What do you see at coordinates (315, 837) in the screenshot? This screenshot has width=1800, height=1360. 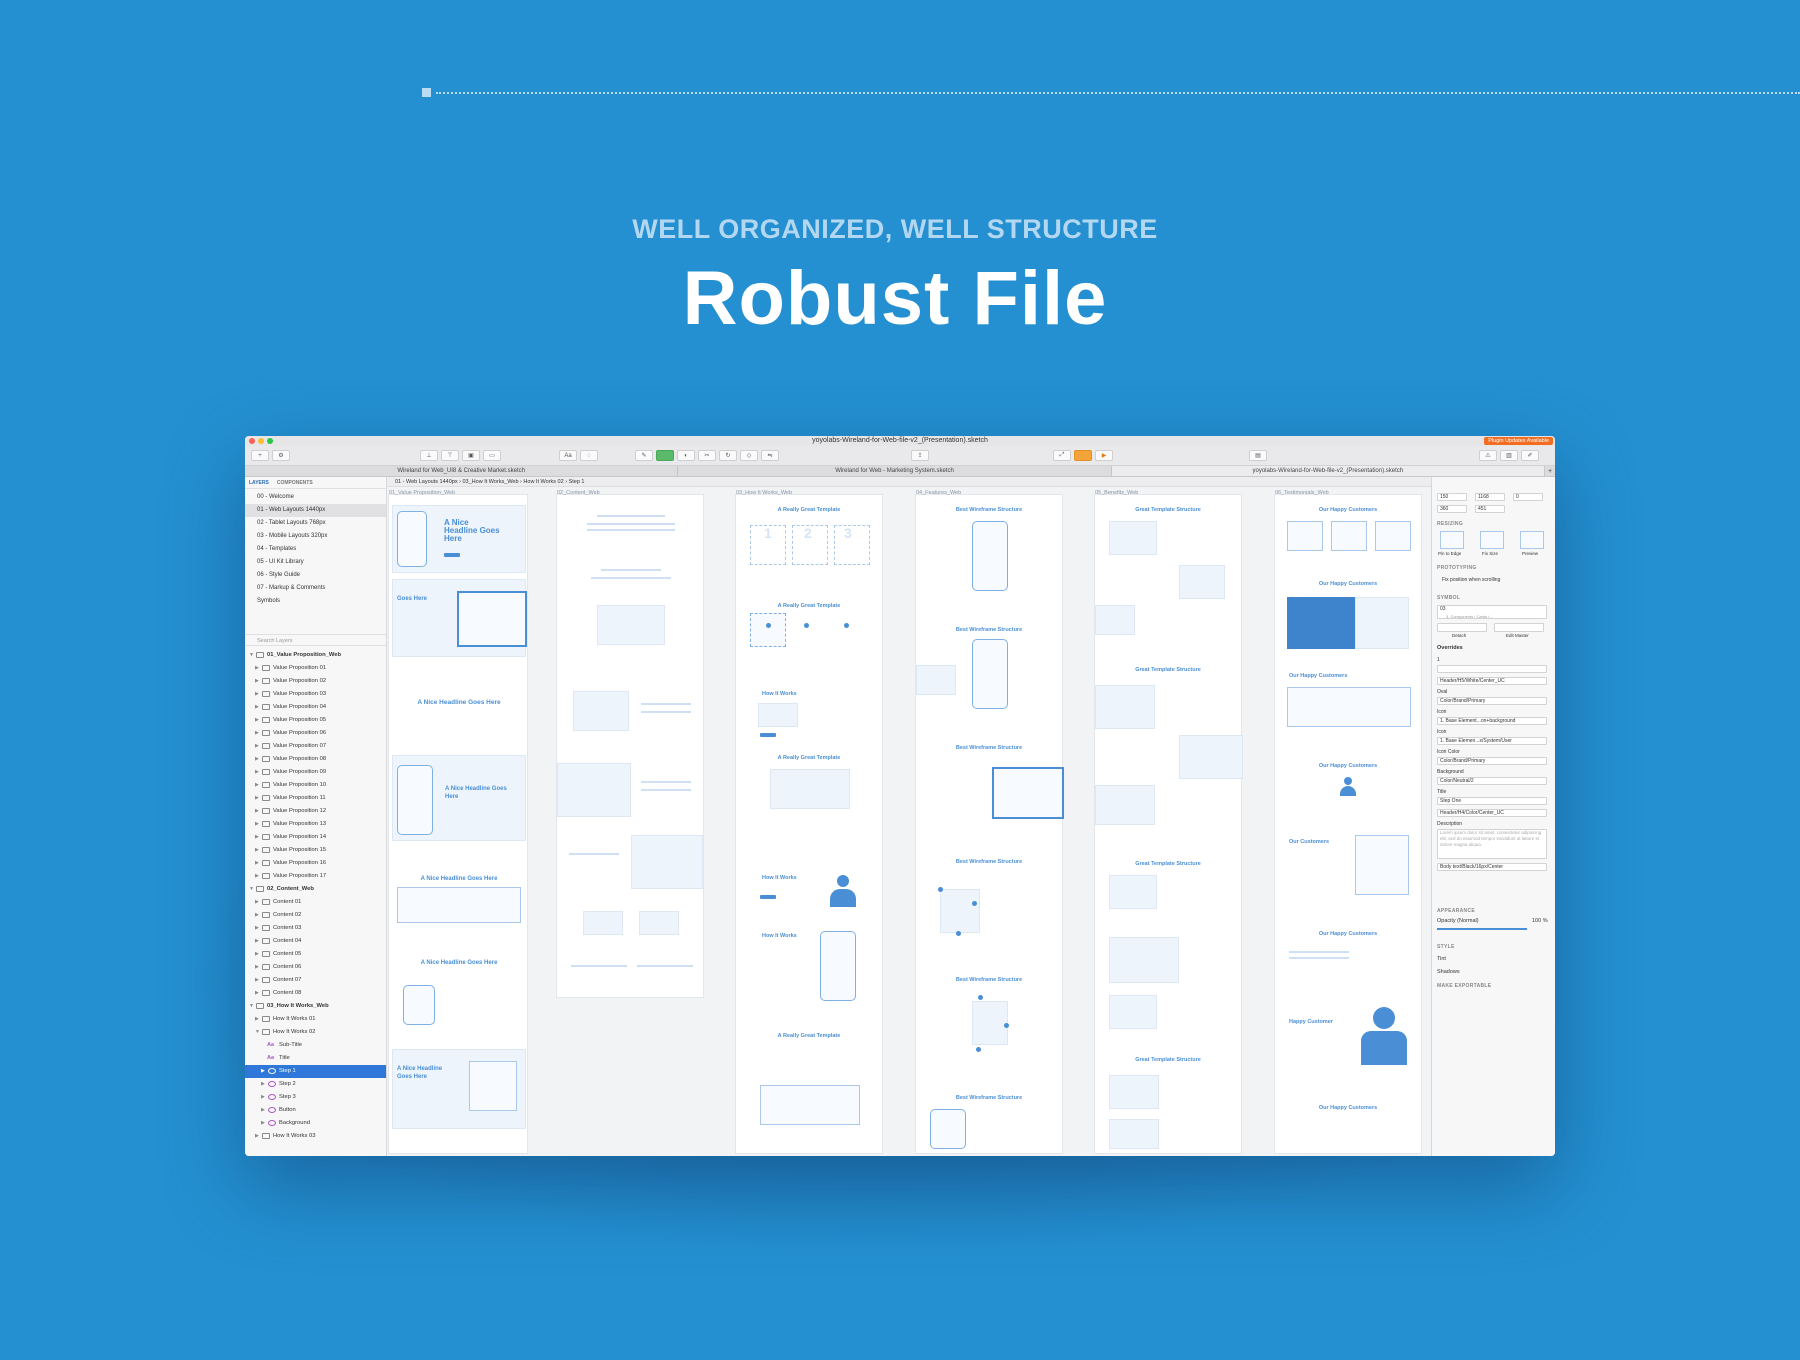 I see `layer-item: ▶ Value Proposition 14` at bounding box center [315, 837].